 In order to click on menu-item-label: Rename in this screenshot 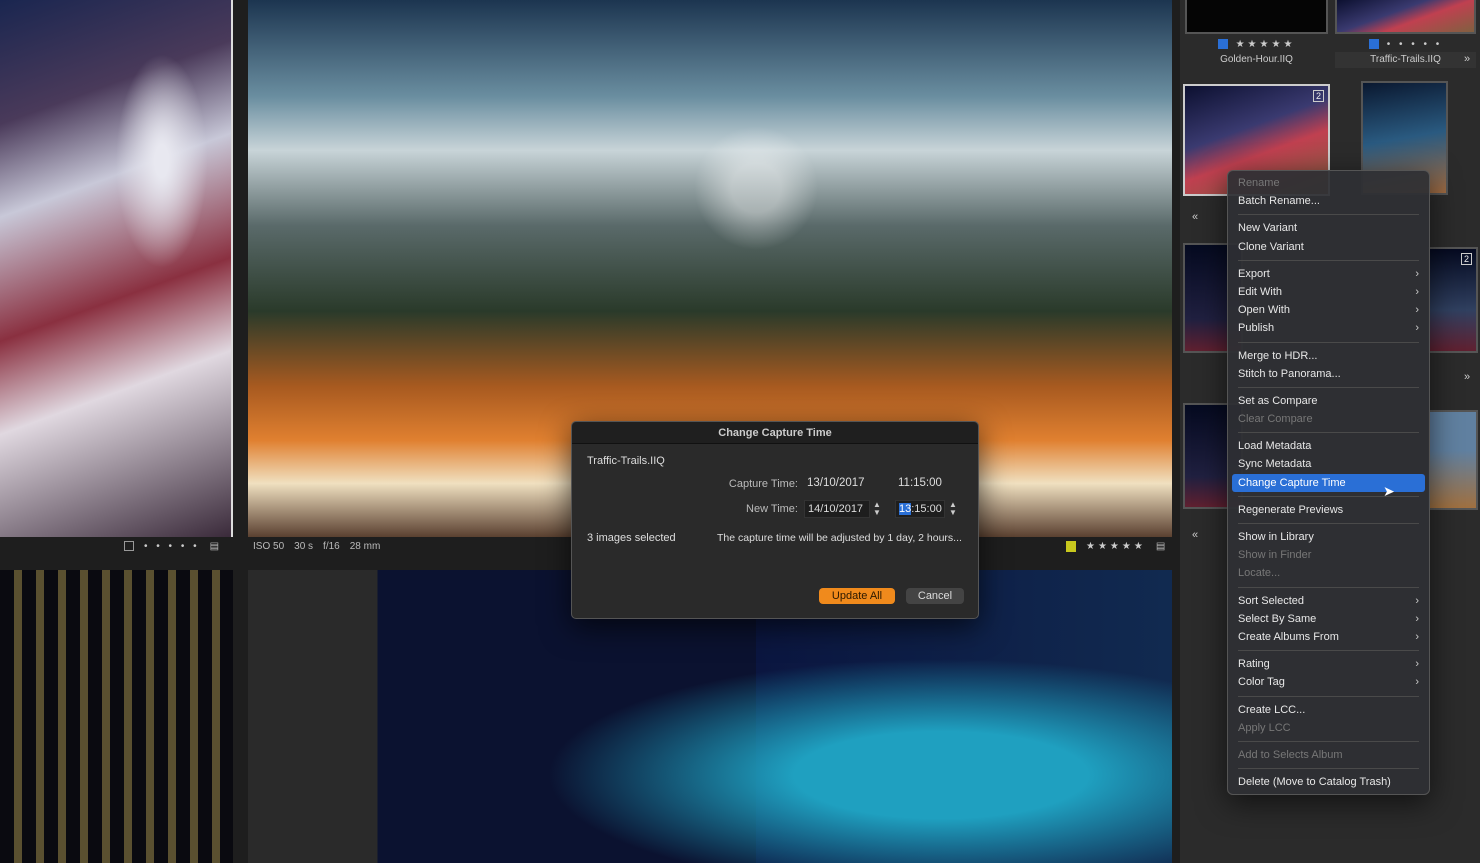, I will do `click(1259, 183)`.